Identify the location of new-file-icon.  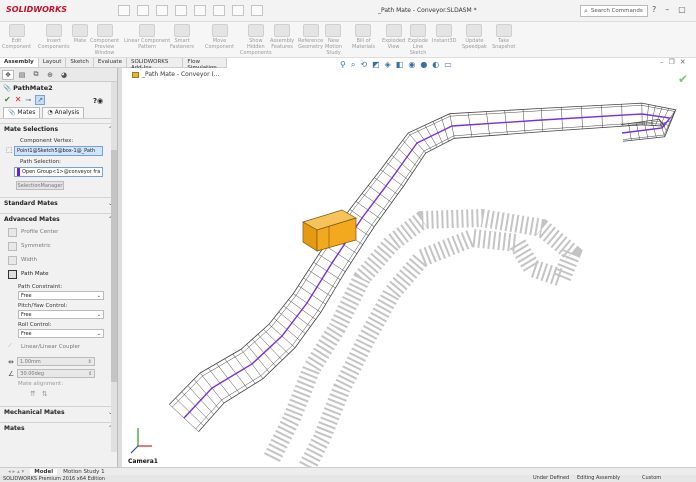
(124, 10).